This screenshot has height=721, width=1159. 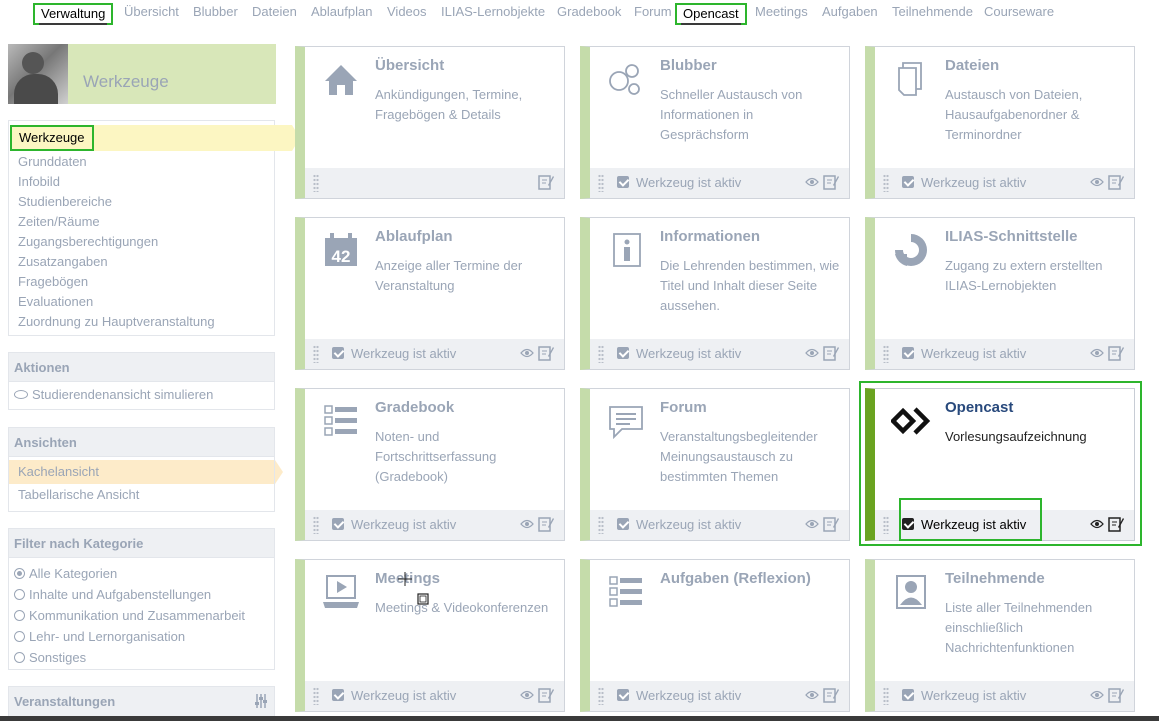 What do you see at coordinates (155, 138) in the screenshot?
I see `sidebar-item-werkzeuge: Werkzeuge` at bounding box center [155, 138].